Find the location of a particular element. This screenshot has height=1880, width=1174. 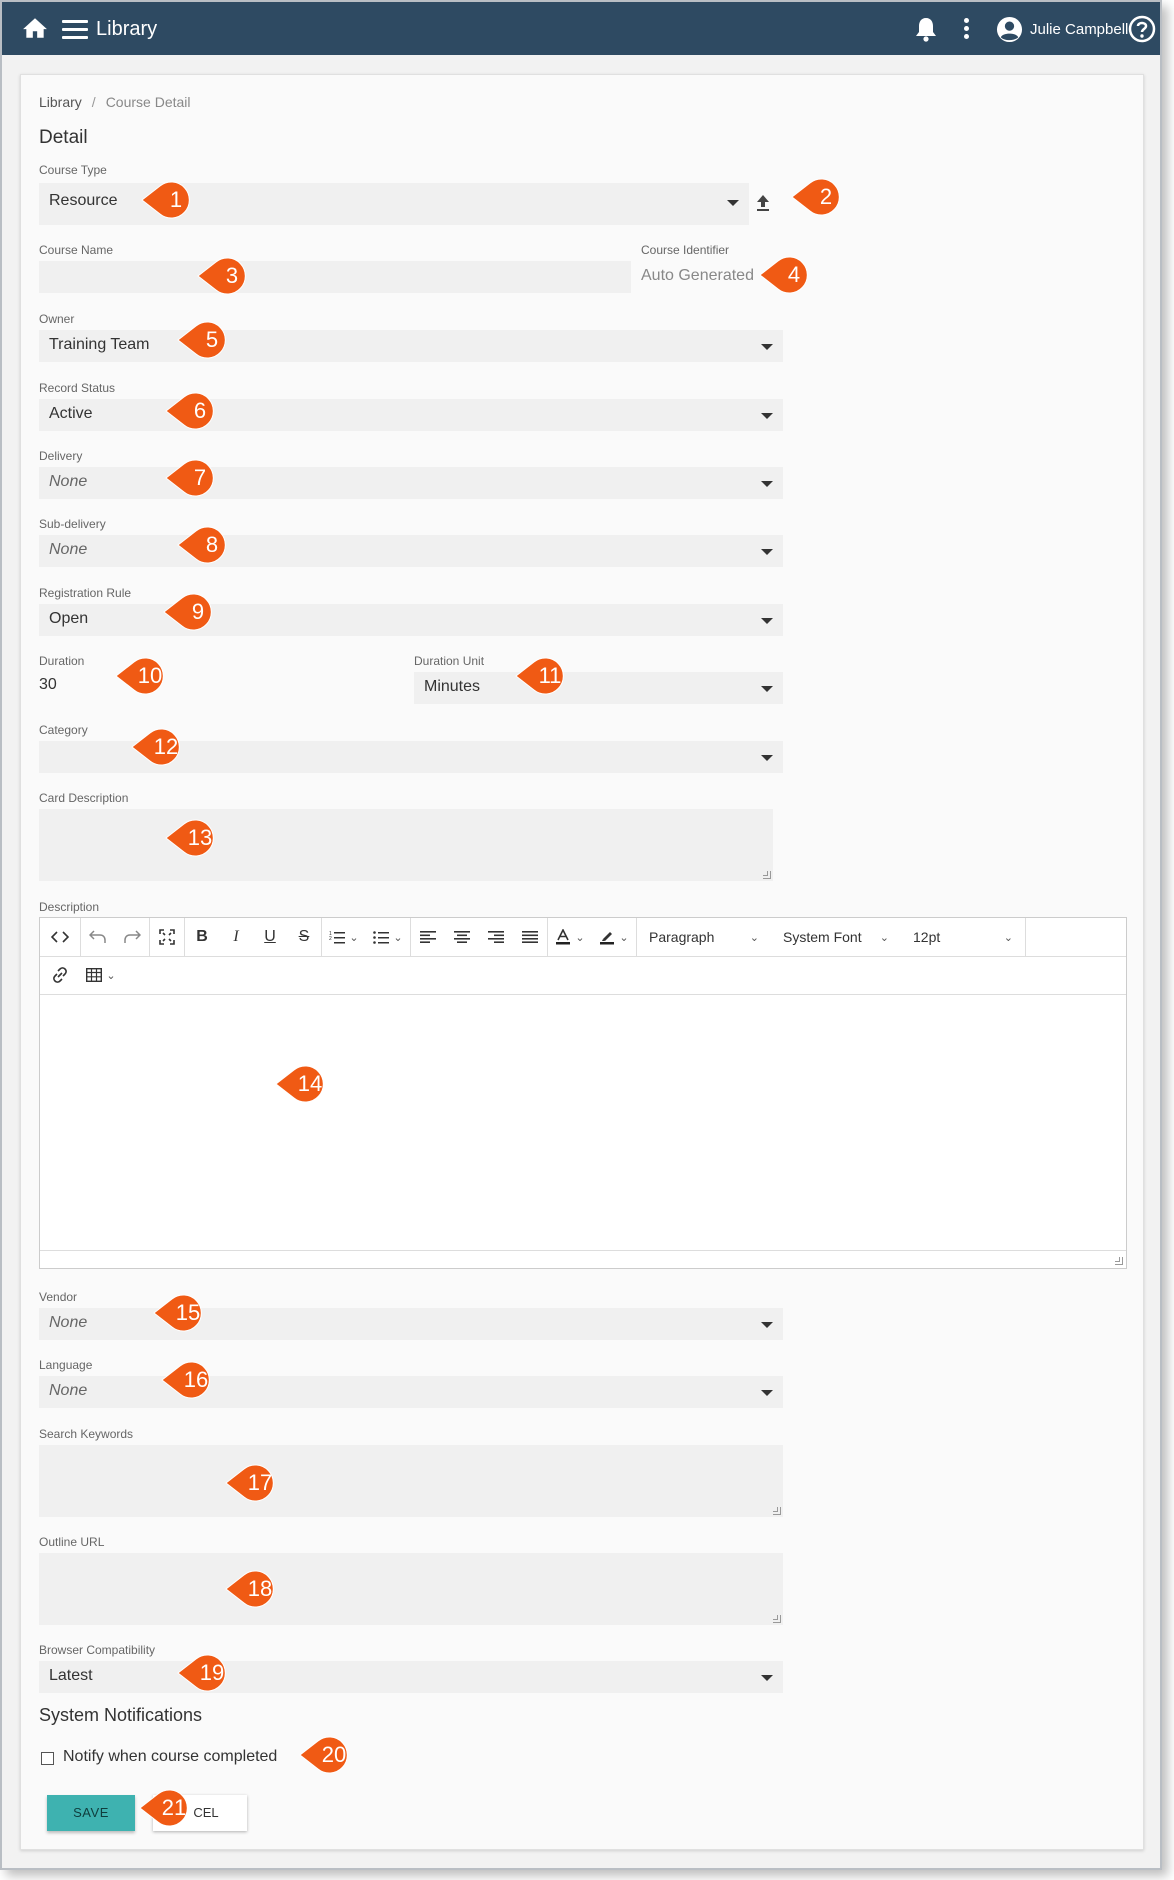

callout-number: 9 is located at coordinates (198, 611).